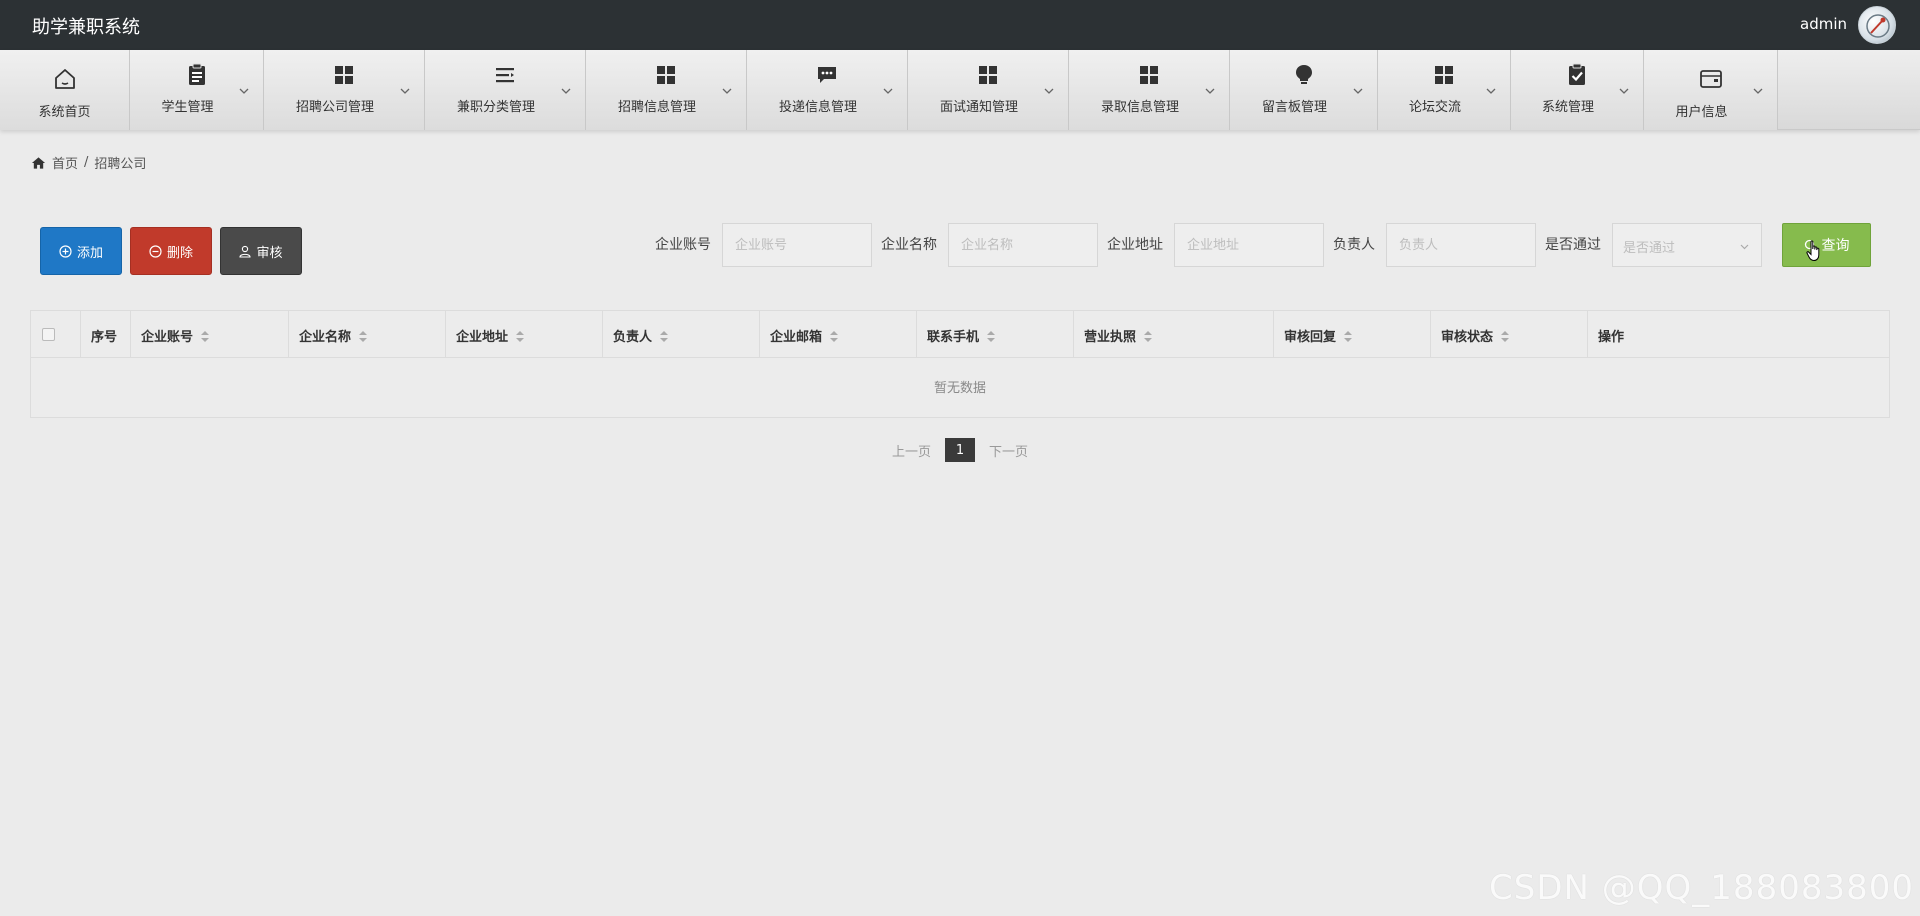 The height and width of the screenshot is (916, 1920). Describe the element at coordinates (245, 251) in the screenshot. I see `user-icon` at that location.